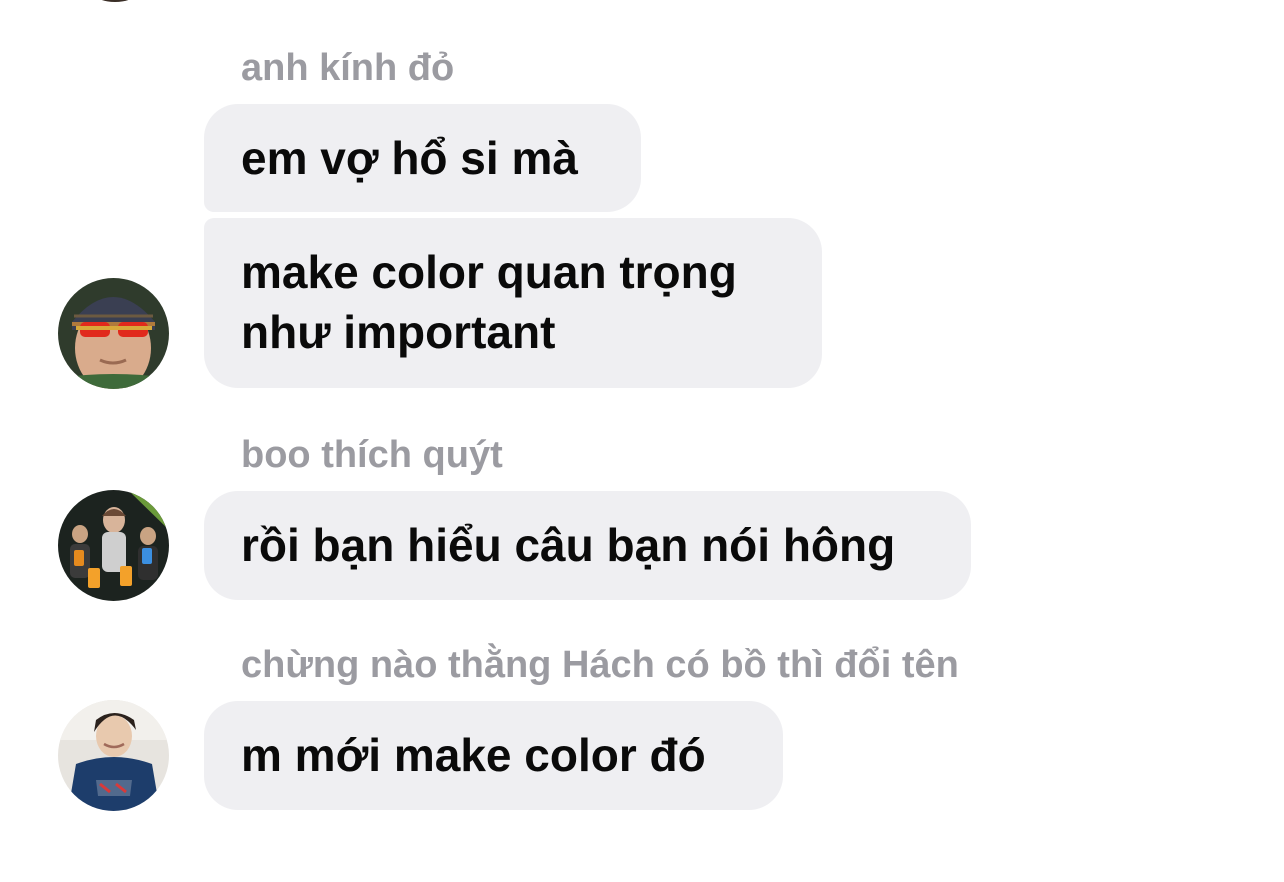 This screenshot has width=1284, height=882. I want to click on message-bubble: rồi bạn hiểu câu bạn nói hông, so click(587, 545).